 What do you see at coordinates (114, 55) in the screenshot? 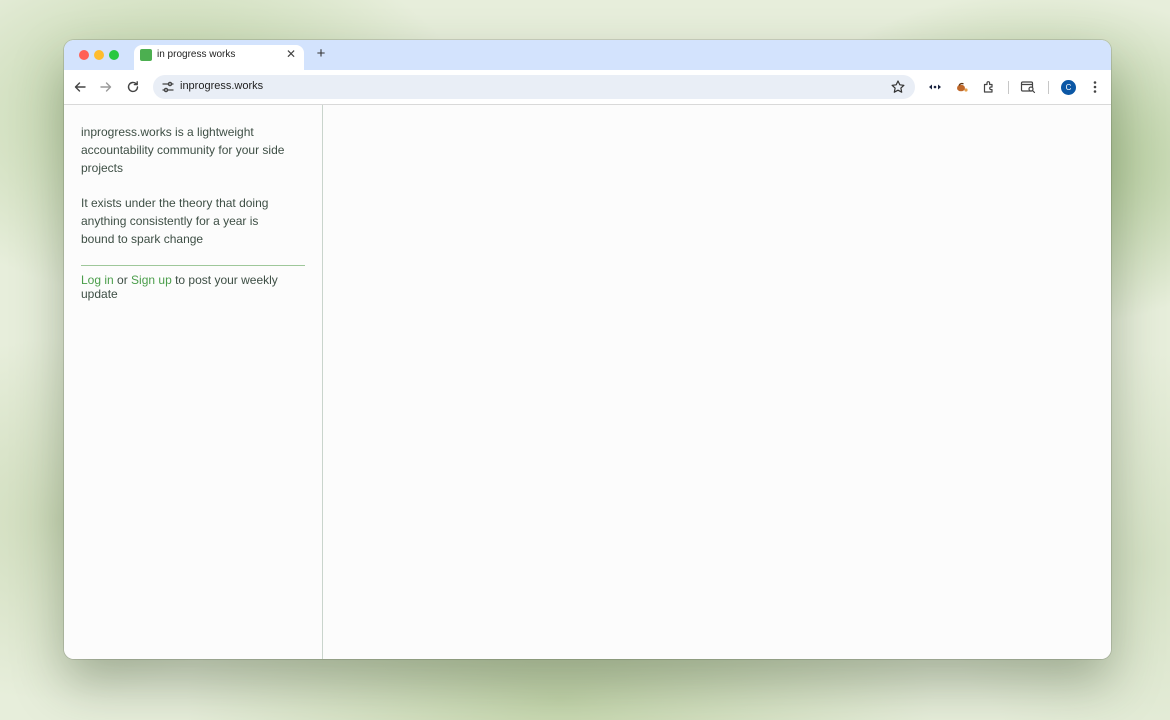
I see `zoom-window-button` at bounding box center [114, 55].